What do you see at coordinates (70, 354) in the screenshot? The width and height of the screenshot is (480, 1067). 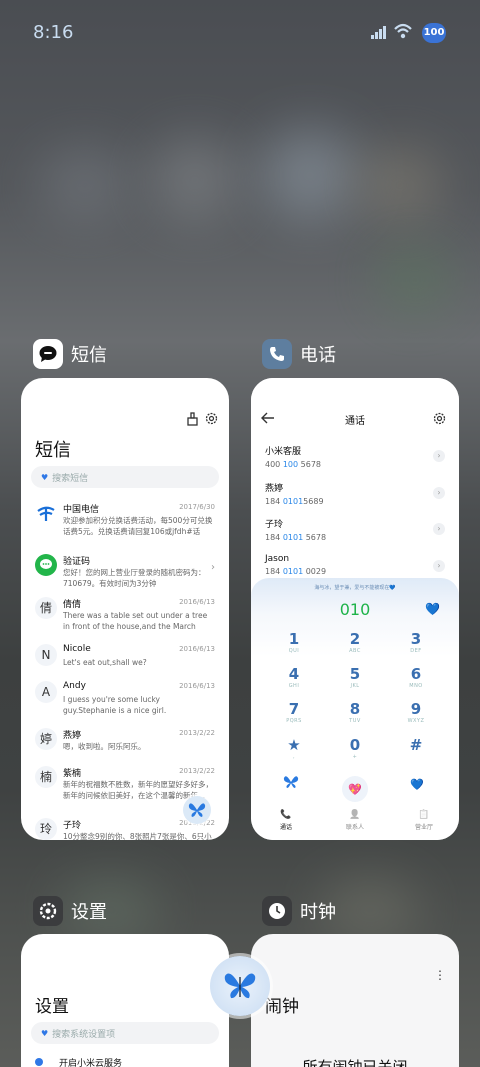 I see `recent-app-header-sms: 短信` at bounding box center [70, 354].